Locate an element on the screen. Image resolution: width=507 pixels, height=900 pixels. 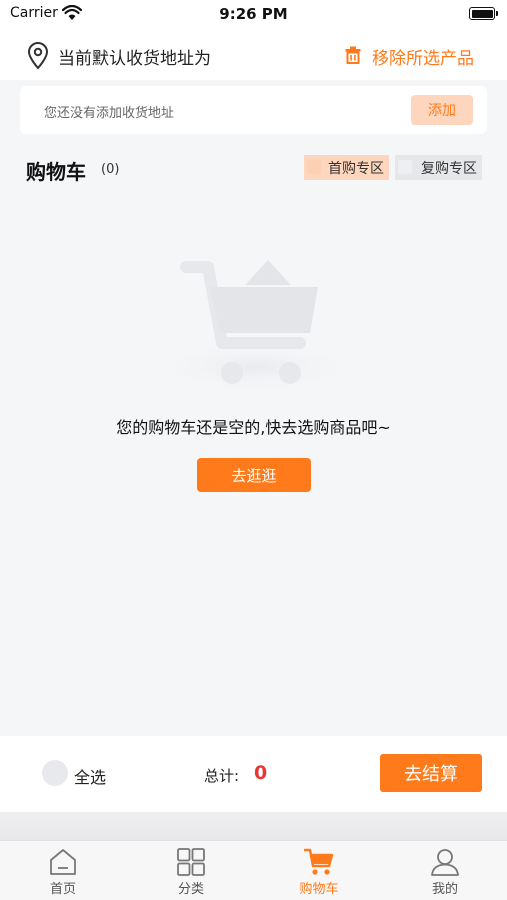
divider is located at coordinates (253, 827).